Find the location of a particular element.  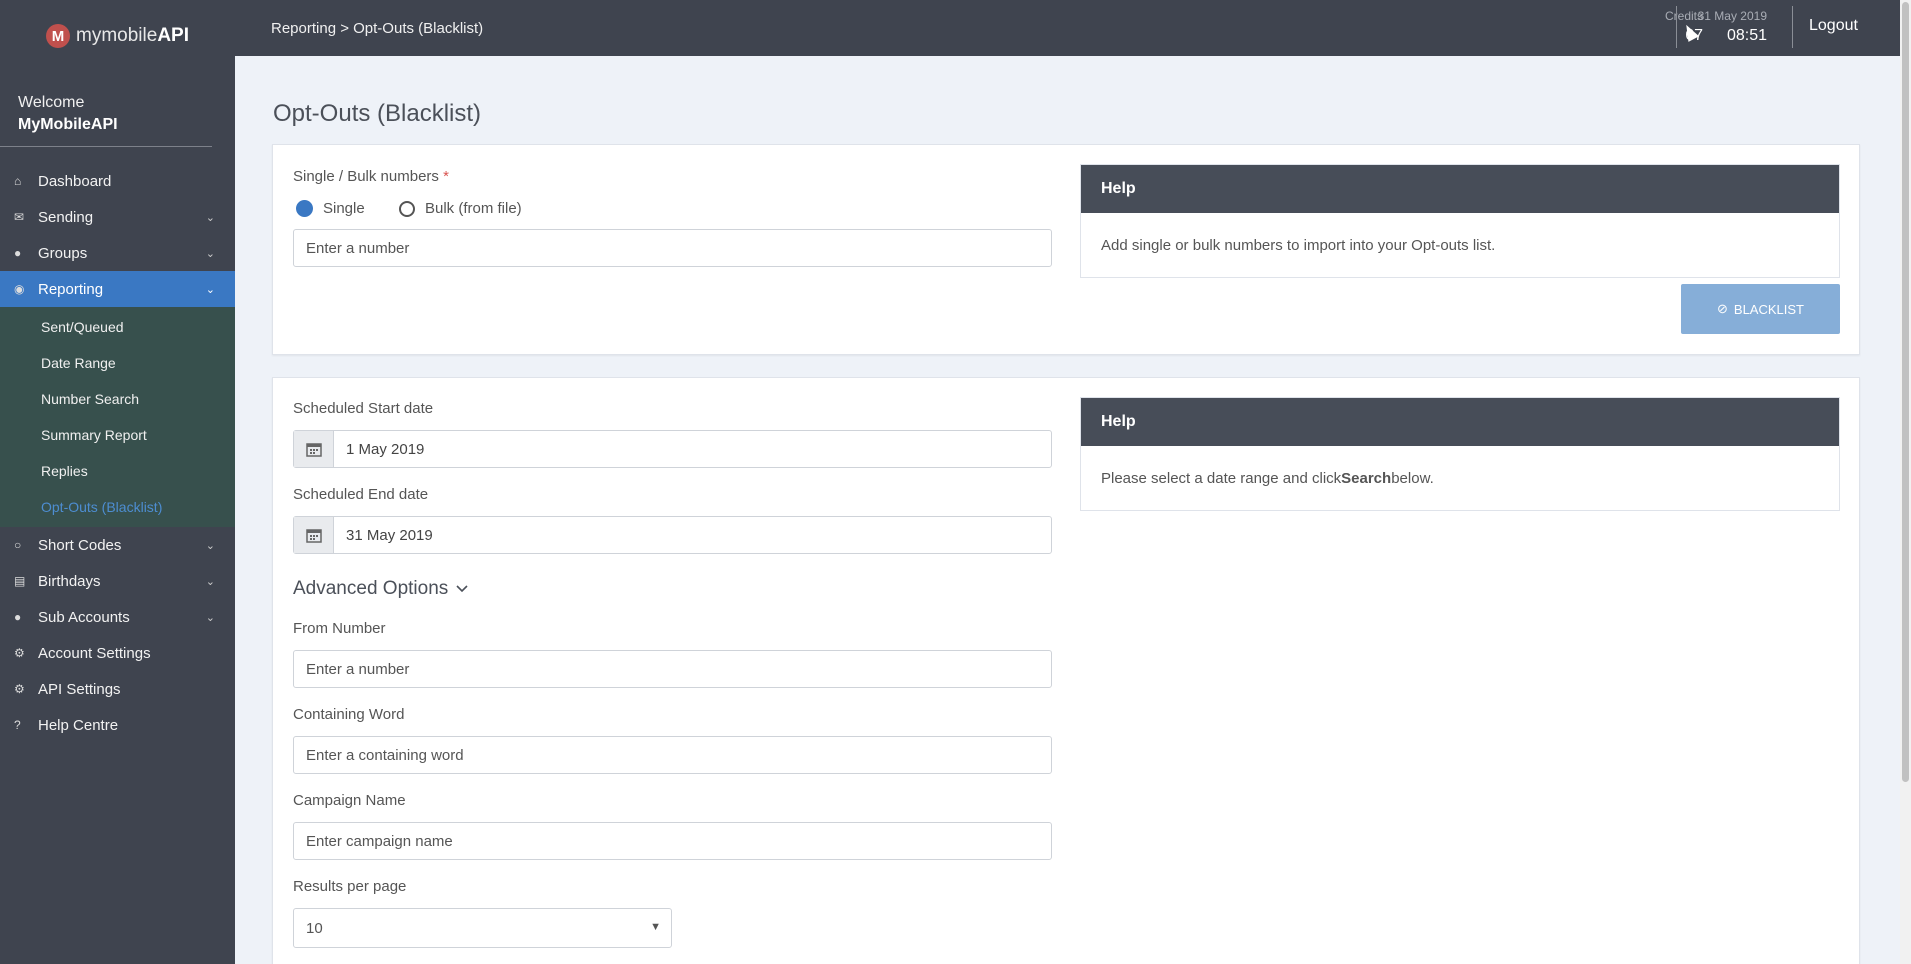

blacklist-button-label: BLACKLIST is located at coordinates (1768, 309).